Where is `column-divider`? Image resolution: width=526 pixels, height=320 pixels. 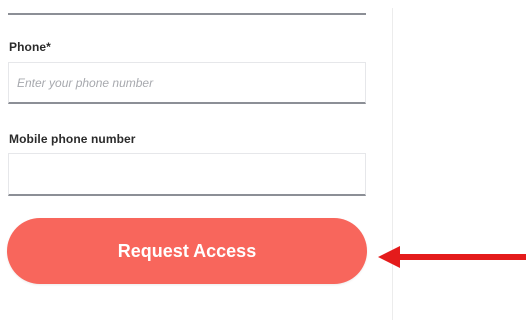
column-divider is located at coordinates (392, 164).